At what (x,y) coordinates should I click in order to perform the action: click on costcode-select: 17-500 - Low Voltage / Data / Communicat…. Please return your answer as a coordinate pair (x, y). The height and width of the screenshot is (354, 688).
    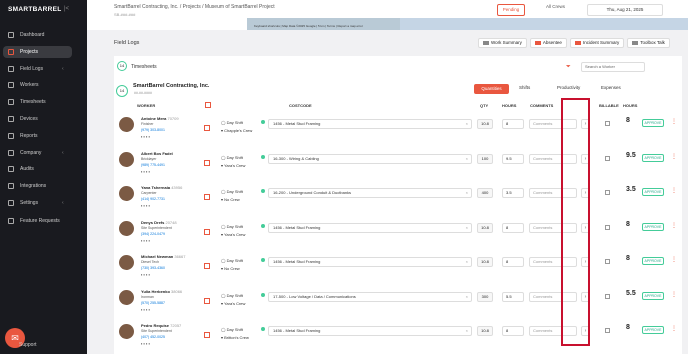
    Looking at the image, I should click on (370, 296).